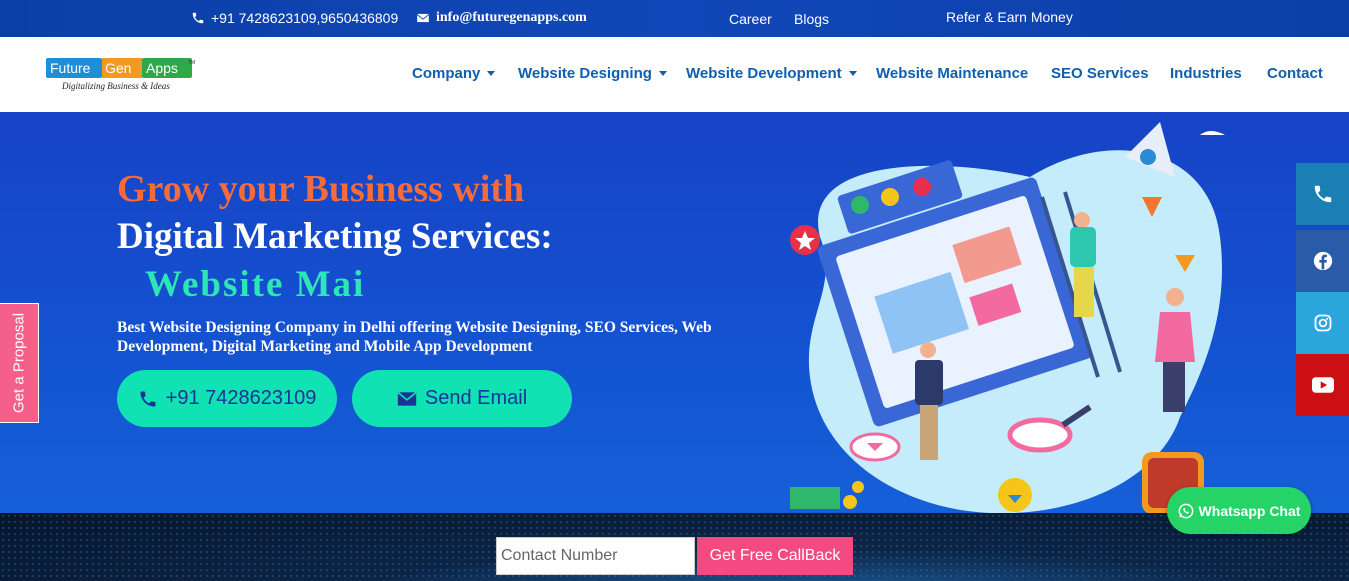  I want to click on top-link-blogs: Blogs, so click(811, 19).